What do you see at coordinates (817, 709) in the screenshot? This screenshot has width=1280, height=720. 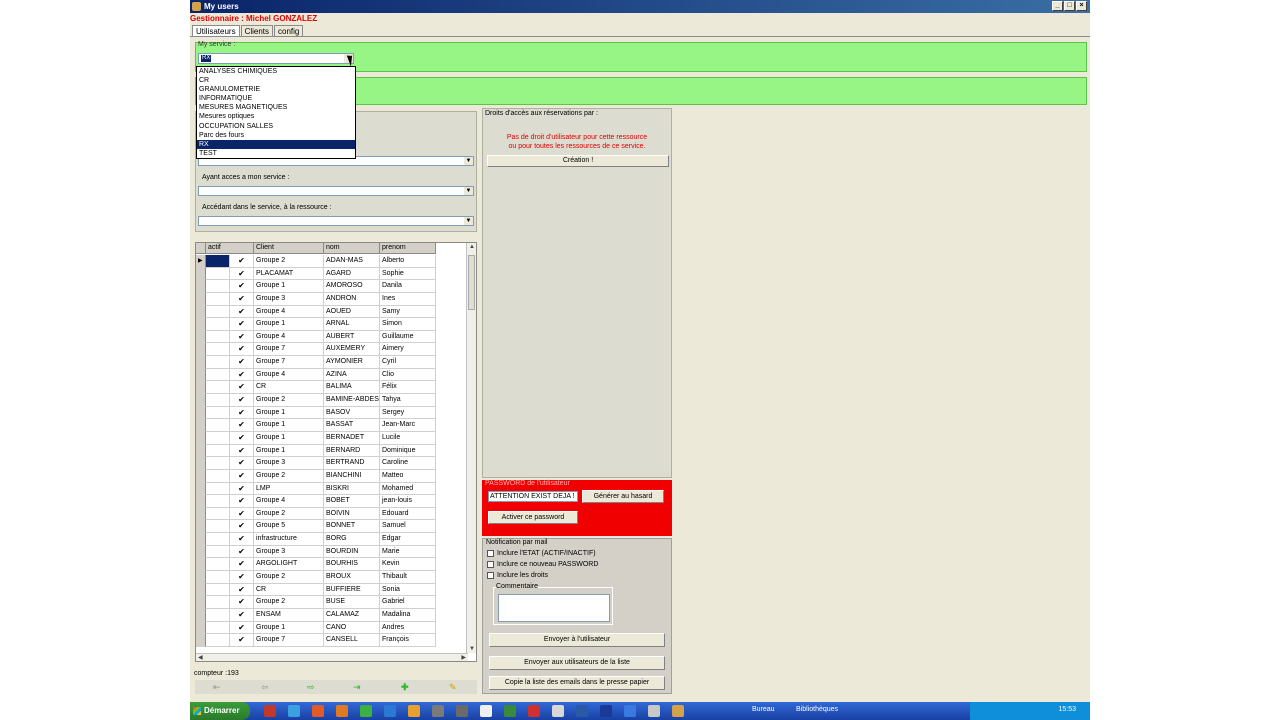 I see `bibliotheques-toolbar: Bibliothèques` at bounding box center [817, 709].